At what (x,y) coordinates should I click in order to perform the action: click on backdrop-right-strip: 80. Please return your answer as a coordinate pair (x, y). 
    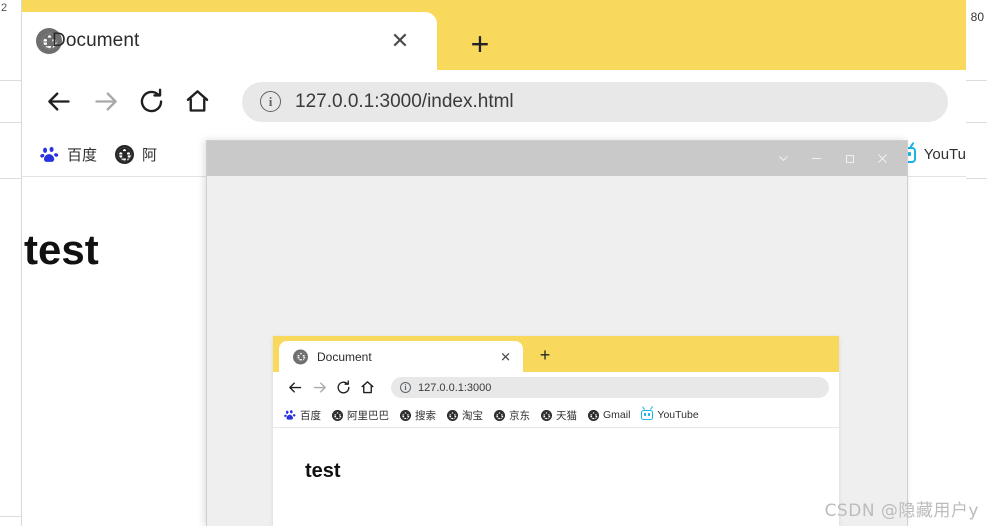
    Looking at the image, I should click on (976, 263).